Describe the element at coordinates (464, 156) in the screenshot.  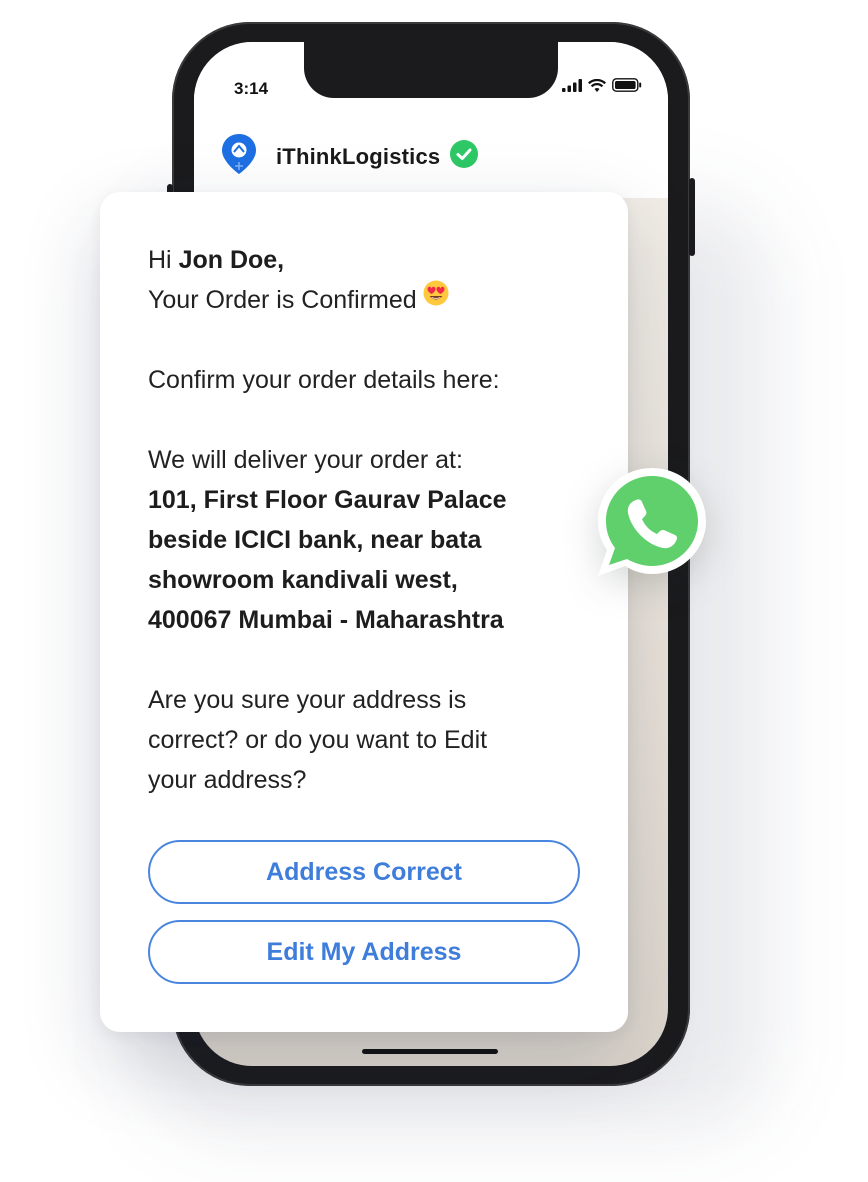
I see `verified-check-icon` at that location.